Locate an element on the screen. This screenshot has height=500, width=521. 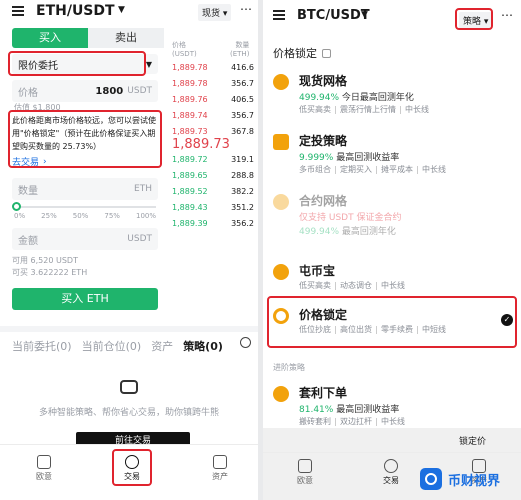
price-value: 1800 is located at coordinates (109, 91).